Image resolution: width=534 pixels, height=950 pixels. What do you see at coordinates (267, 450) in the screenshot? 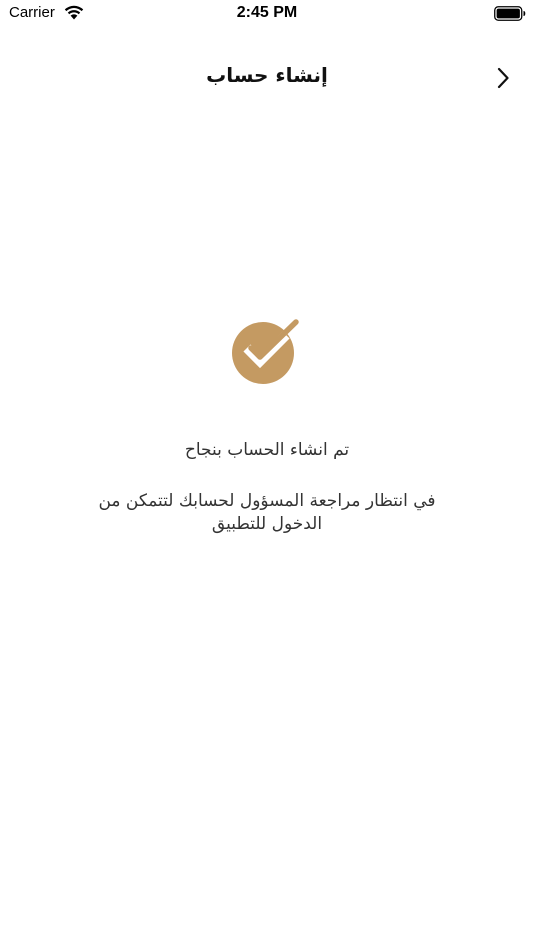
I see `success-message-title: تم انشاء الحساب بنجاح` at bounding box center [267, 450].